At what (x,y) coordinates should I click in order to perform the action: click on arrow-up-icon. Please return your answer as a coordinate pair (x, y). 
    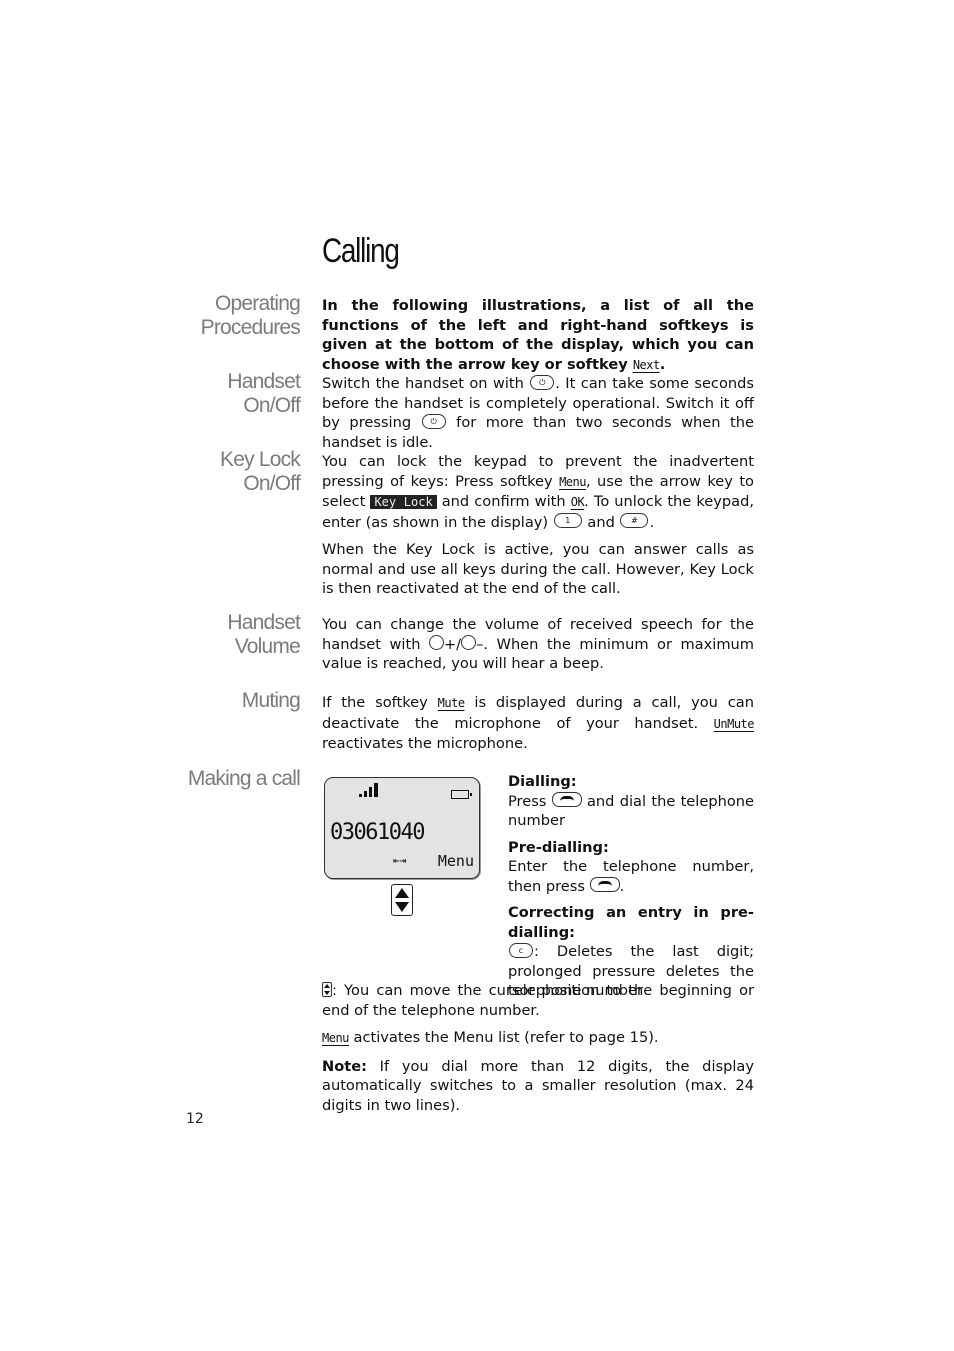
    Looking at the image, I should click on (402, 893).